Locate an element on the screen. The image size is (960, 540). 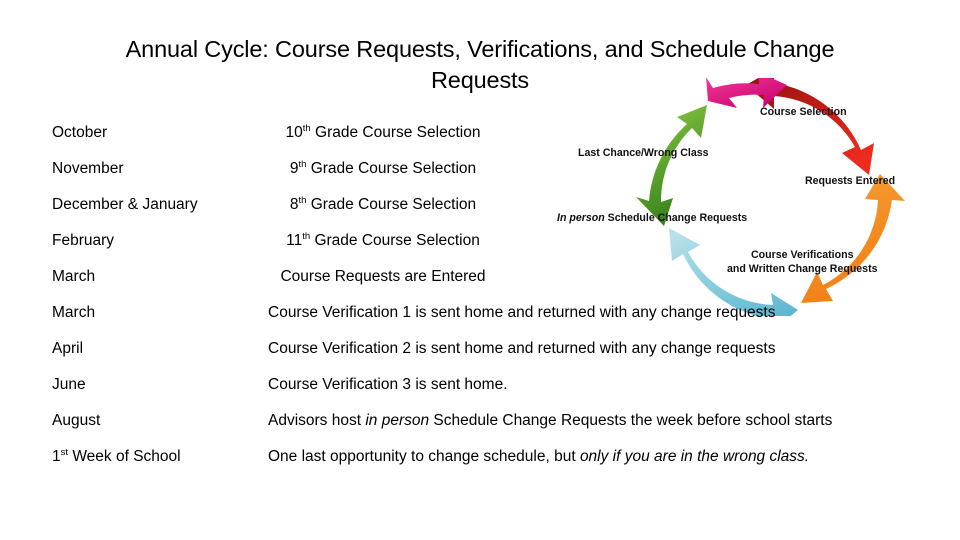
row-description: Course Requests are Entered is located at coordinates (383, 276).